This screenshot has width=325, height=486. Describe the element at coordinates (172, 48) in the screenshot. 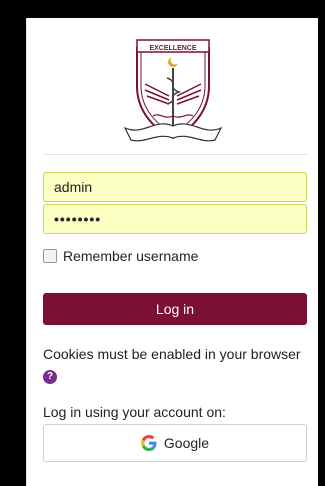

I see `logo-banner-text: EXCELLENCE` at that location.